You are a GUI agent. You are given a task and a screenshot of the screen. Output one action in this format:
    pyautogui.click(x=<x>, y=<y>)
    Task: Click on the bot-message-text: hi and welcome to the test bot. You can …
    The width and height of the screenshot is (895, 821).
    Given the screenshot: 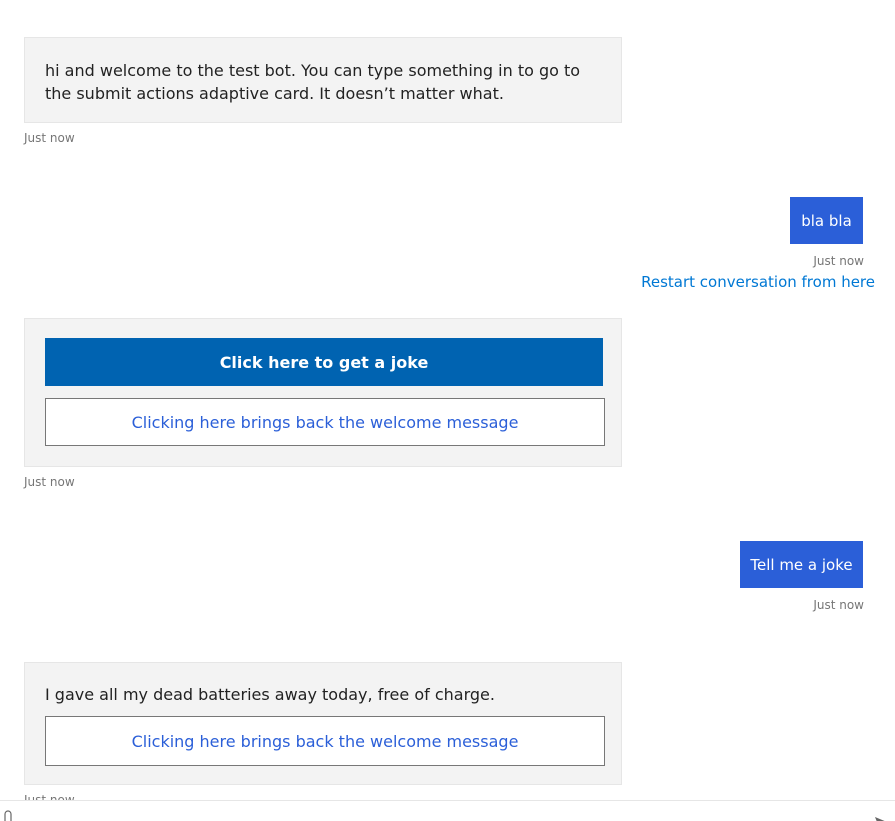 What is the action you would take?
    pyautogui.click(x=313, y=82)
    